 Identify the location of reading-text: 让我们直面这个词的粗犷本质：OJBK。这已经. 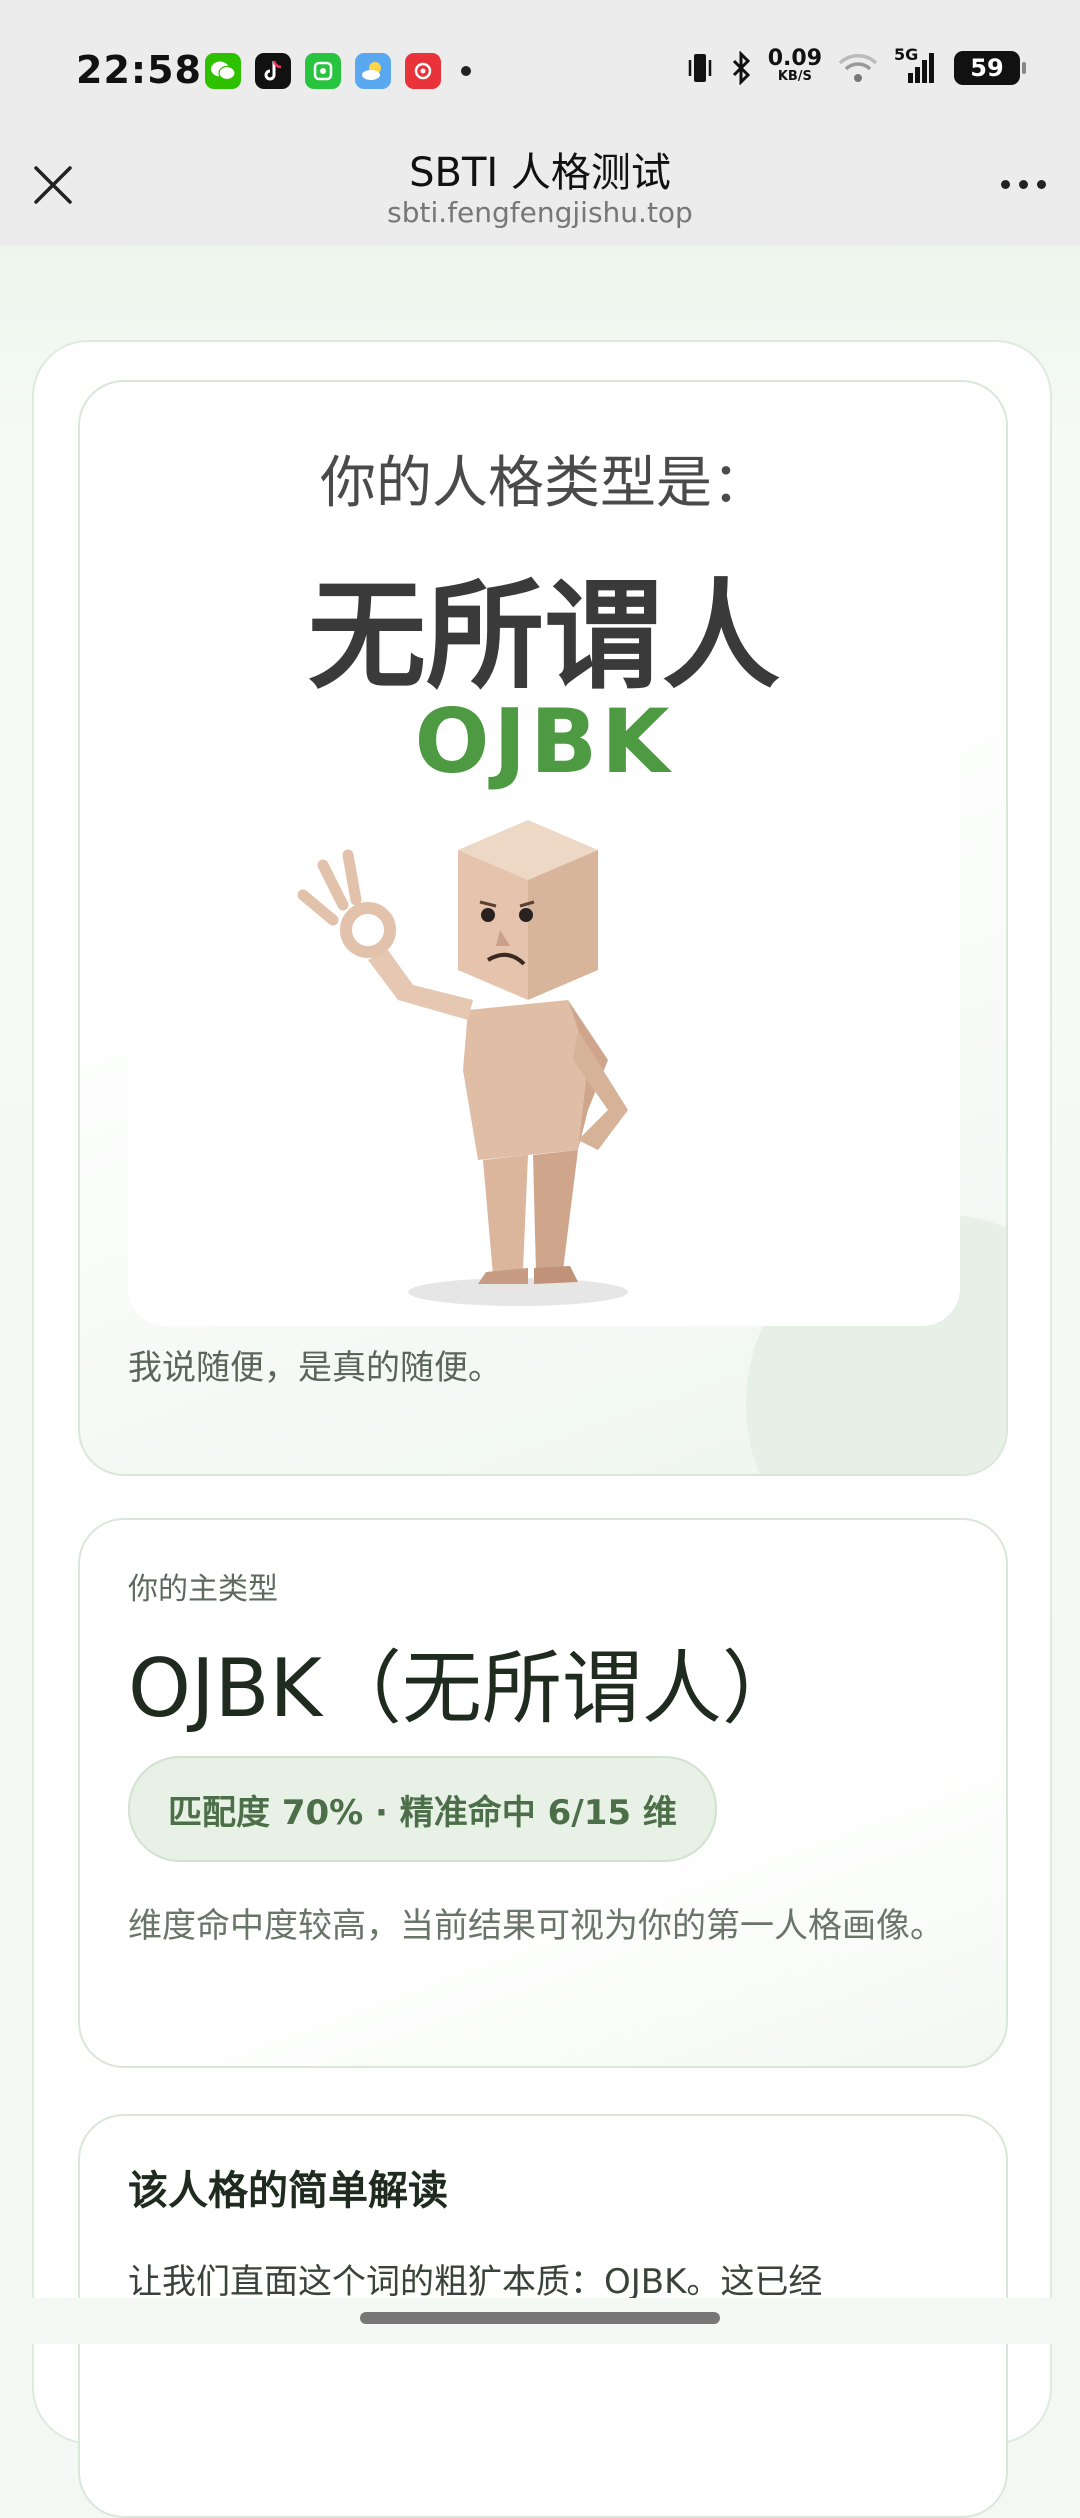
(475, 2282).